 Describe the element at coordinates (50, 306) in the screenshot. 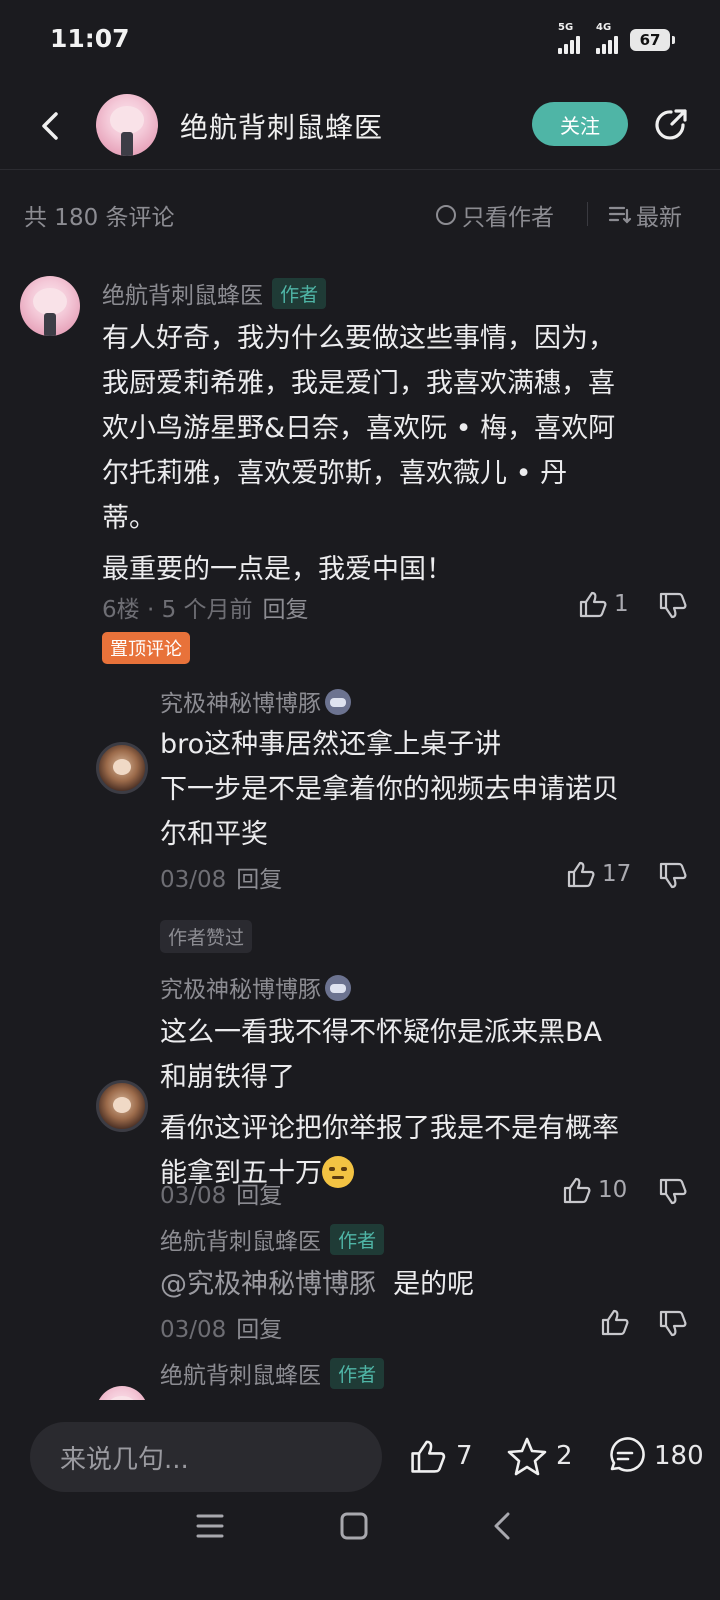

I see `commenter-avatar` at that location.